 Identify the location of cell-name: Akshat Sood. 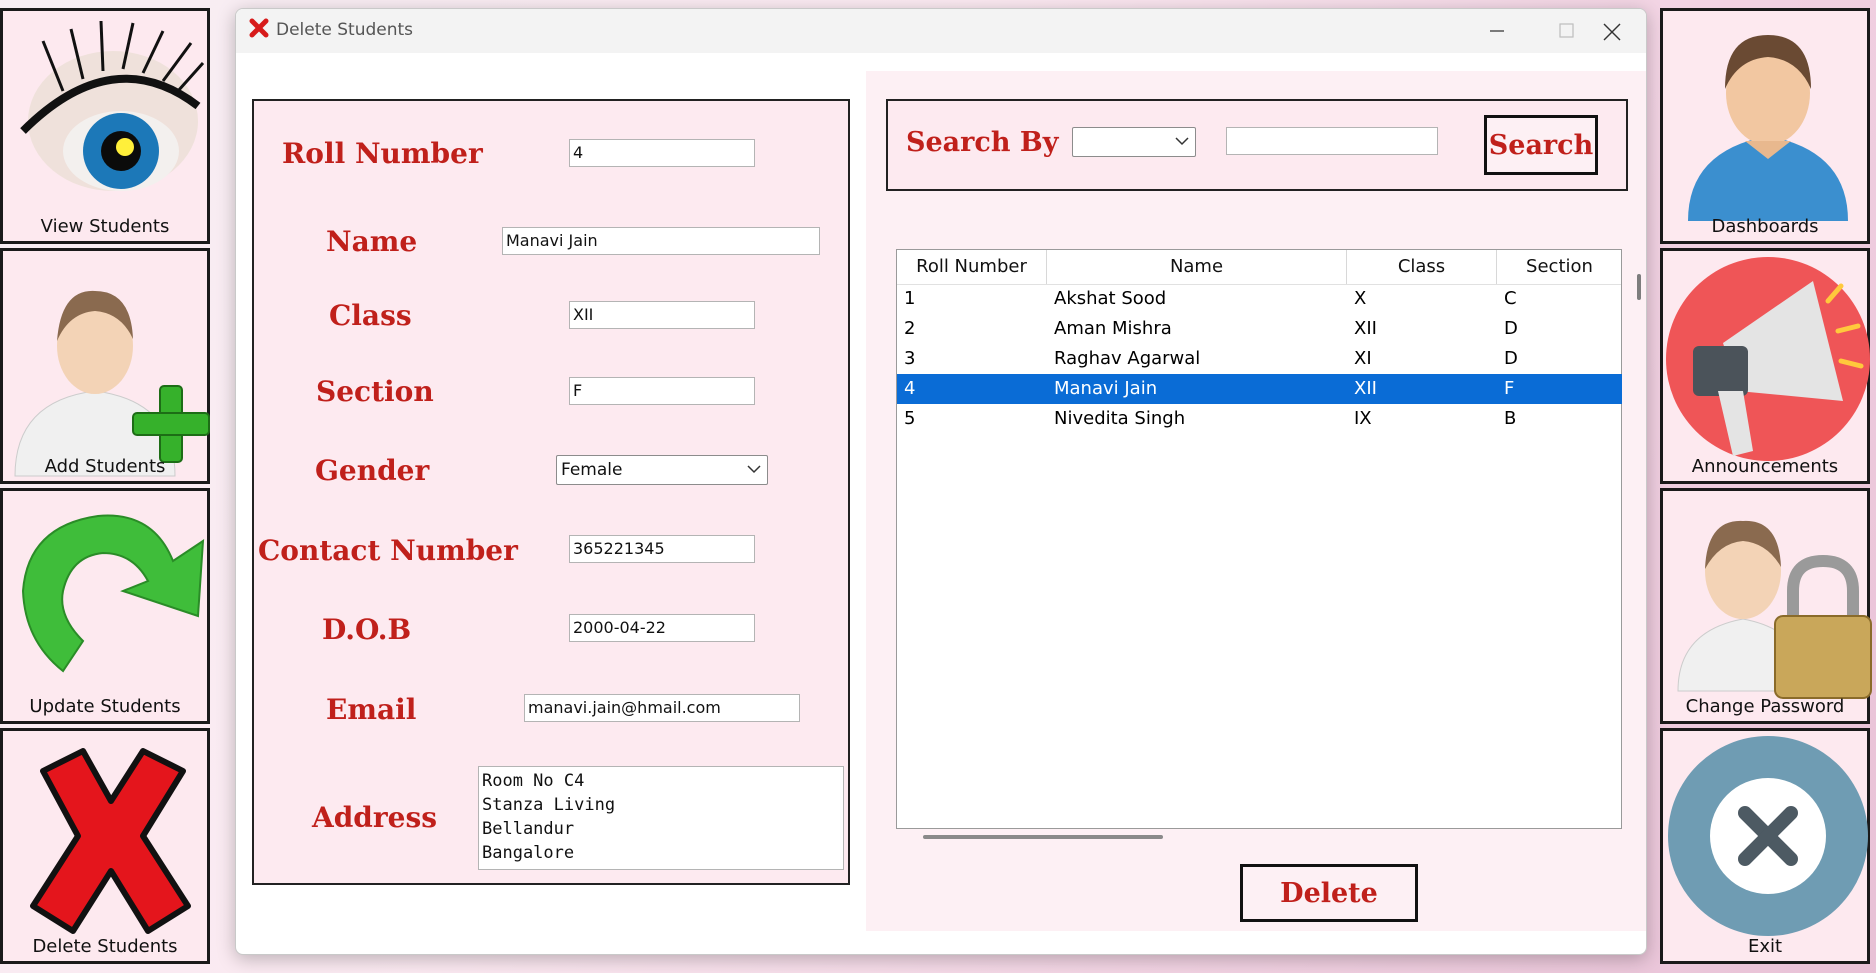
(1110, 298).